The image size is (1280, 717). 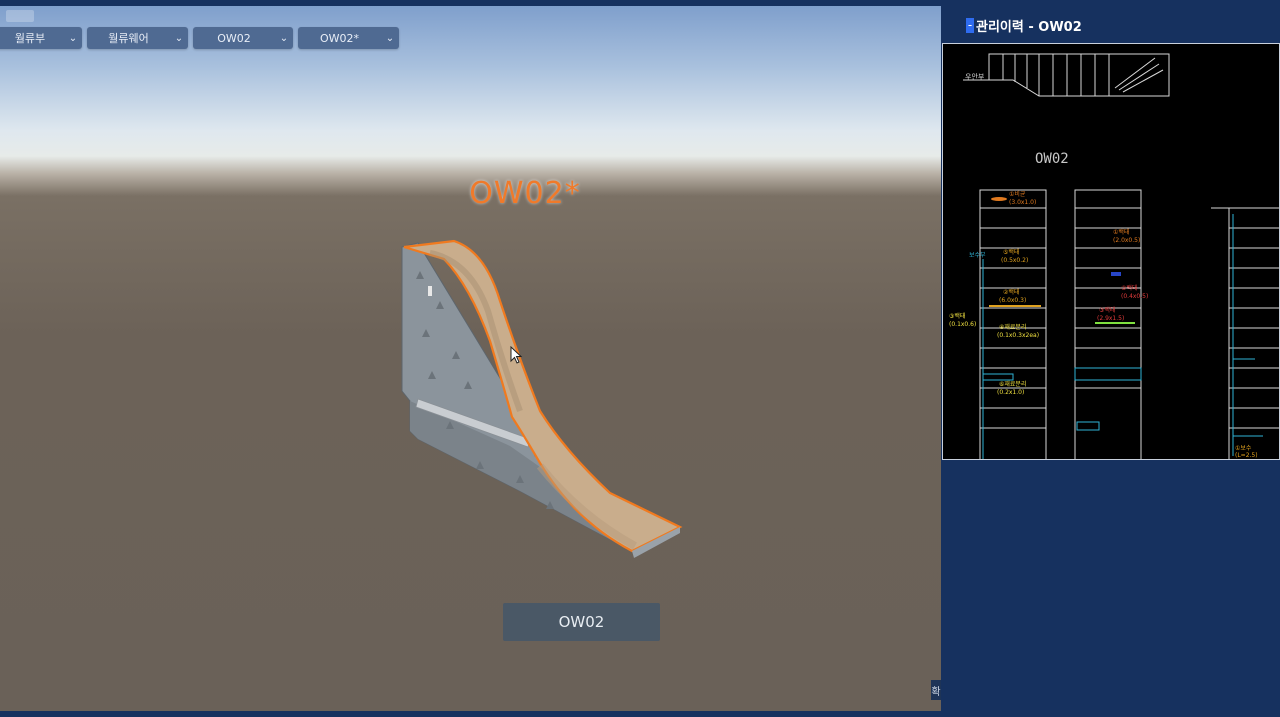 What do you see at coordinates (339, 38) in the screenshot?
I see `dropdown-submember-label: OW02*` at bounding box center [339, 38].